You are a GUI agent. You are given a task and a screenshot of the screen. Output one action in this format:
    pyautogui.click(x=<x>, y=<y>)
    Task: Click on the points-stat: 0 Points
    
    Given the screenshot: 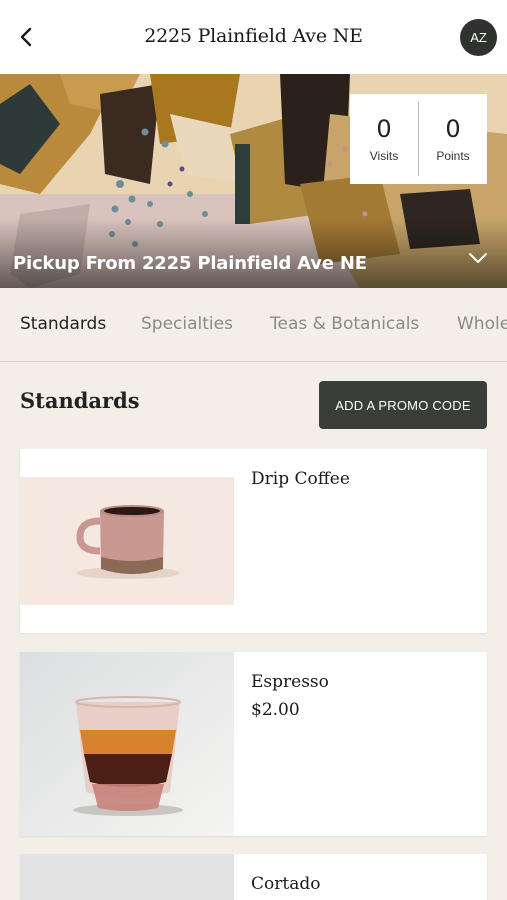 What is the action you would take?
    pyautogui.click(x=453, y=139)
    